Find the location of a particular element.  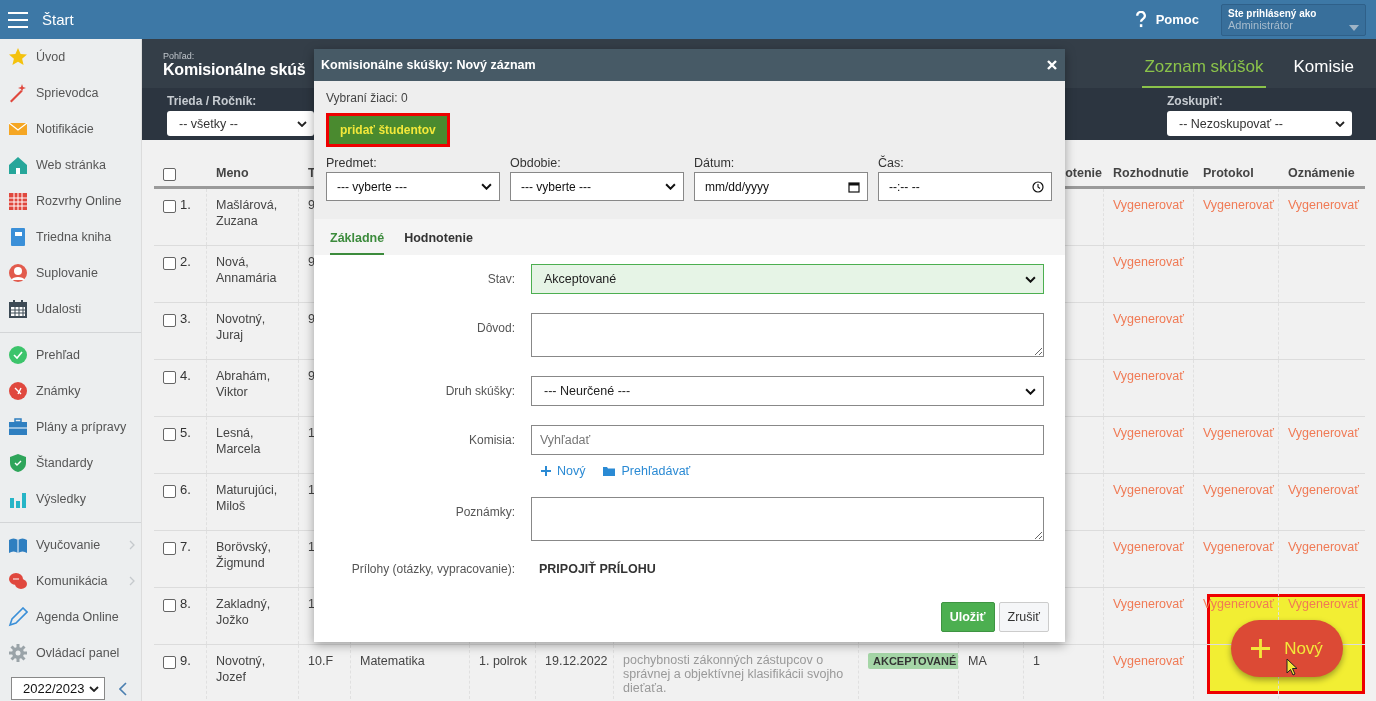

menu-icon is located at coordinates (18, 19).